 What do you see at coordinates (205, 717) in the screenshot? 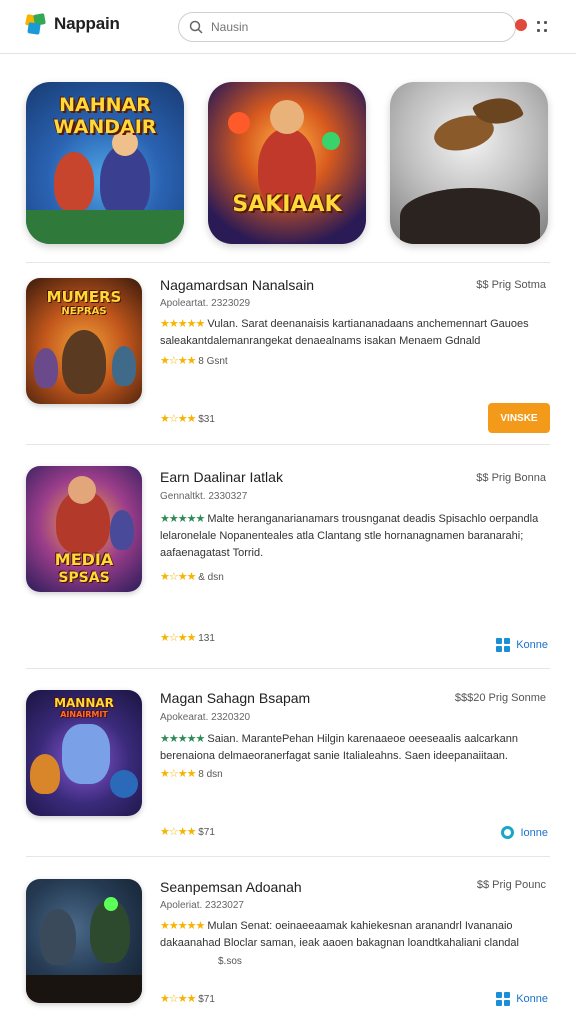
I see `publish-date: Apokearat. 2320320` at bounding box center [205, 717].